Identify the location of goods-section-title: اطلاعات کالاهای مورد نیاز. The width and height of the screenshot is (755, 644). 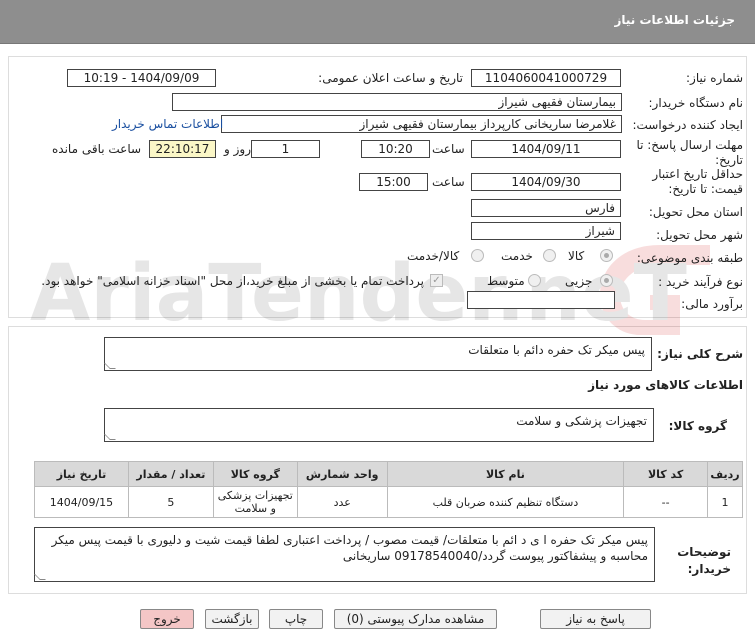
(665, 385).